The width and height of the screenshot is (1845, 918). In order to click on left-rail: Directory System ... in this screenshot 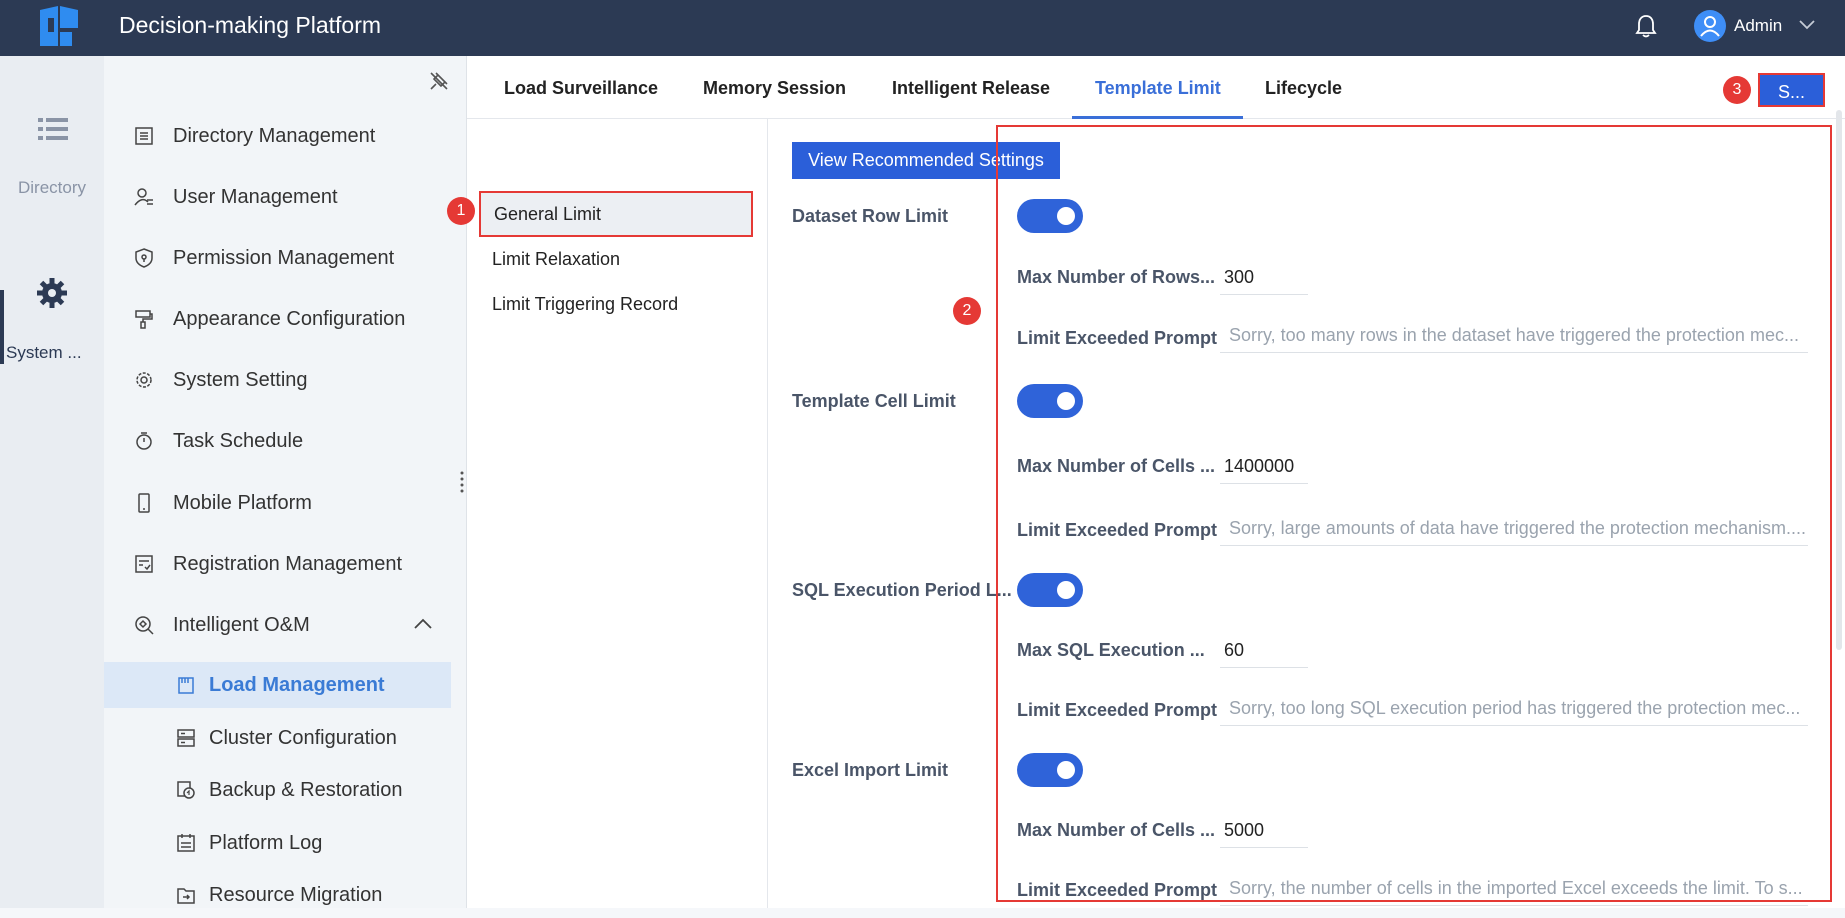, I will do `click(52, 482)`.